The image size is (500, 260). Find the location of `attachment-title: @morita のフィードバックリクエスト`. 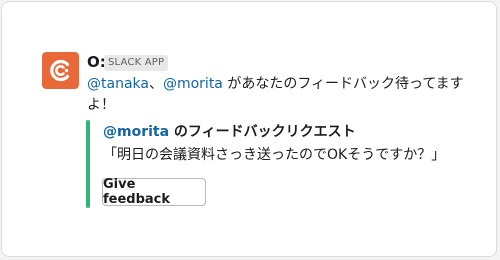

attachment-title: @morita のフィードバックリクエスト is located at coordinates (229, 132).